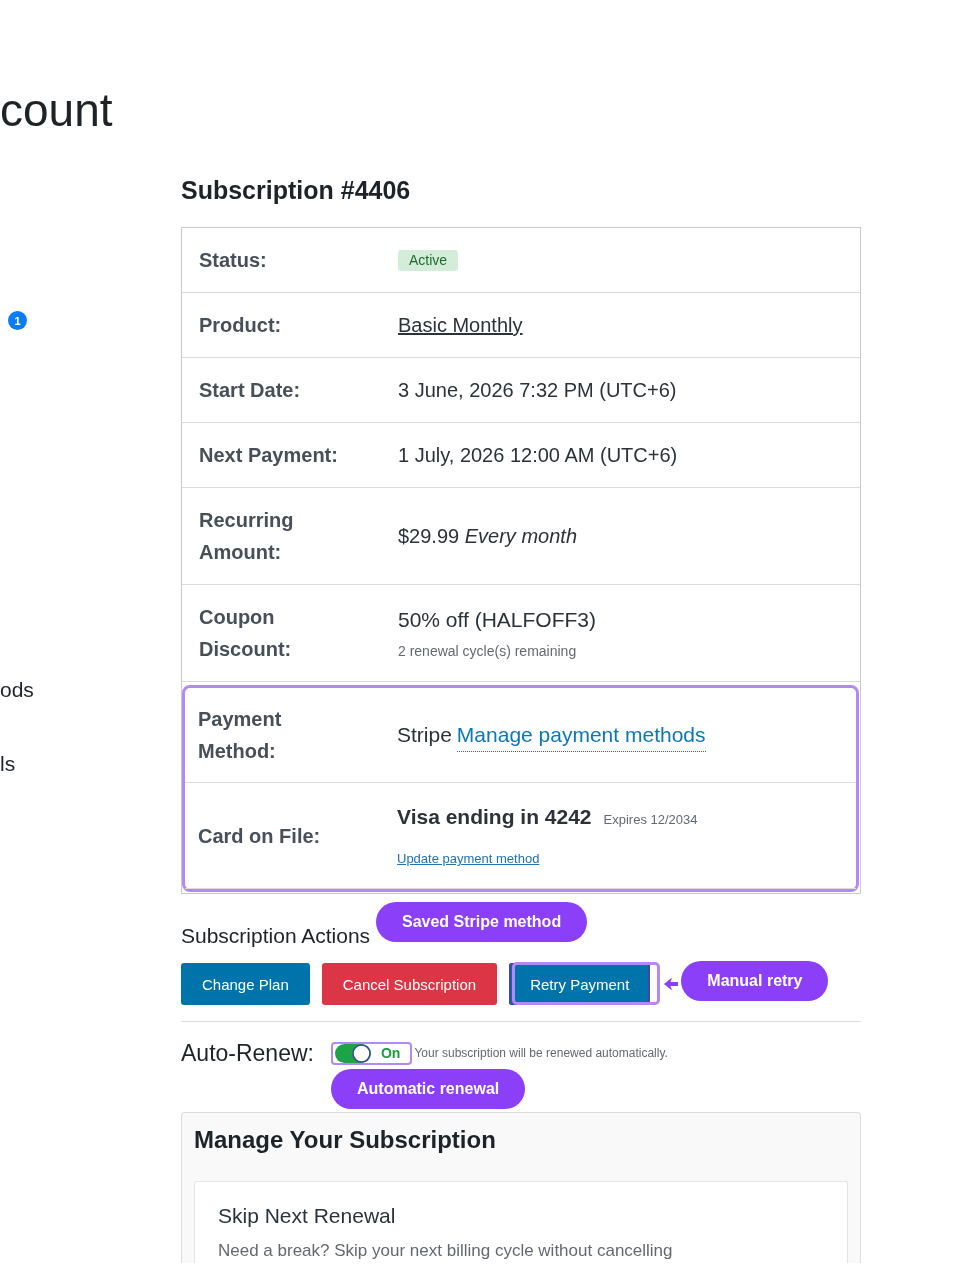 The width and height of the screenshot is (953, 1269). I want to click on callout-label: Saved Stripe method, so click(482, 922).